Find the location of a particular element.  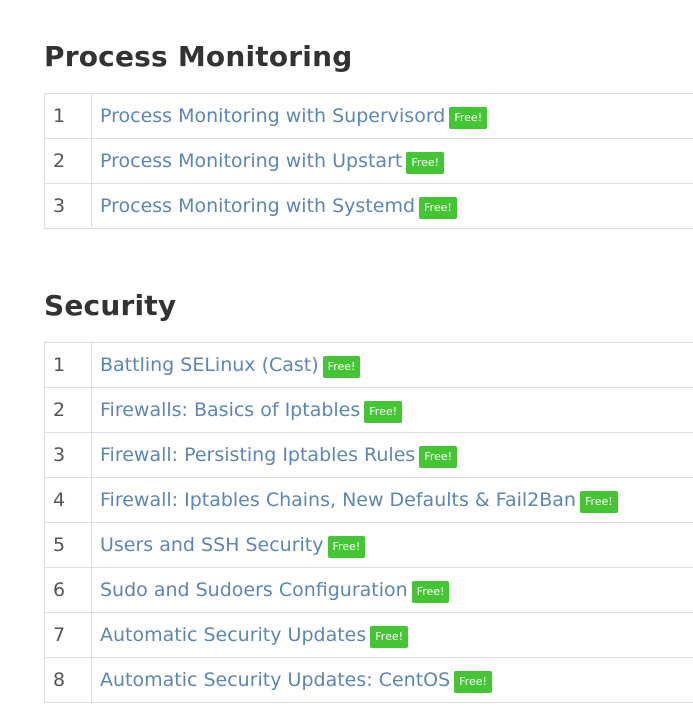

lesson-link: Process Monitoring with Systemd is located at coordinates (257, 206).